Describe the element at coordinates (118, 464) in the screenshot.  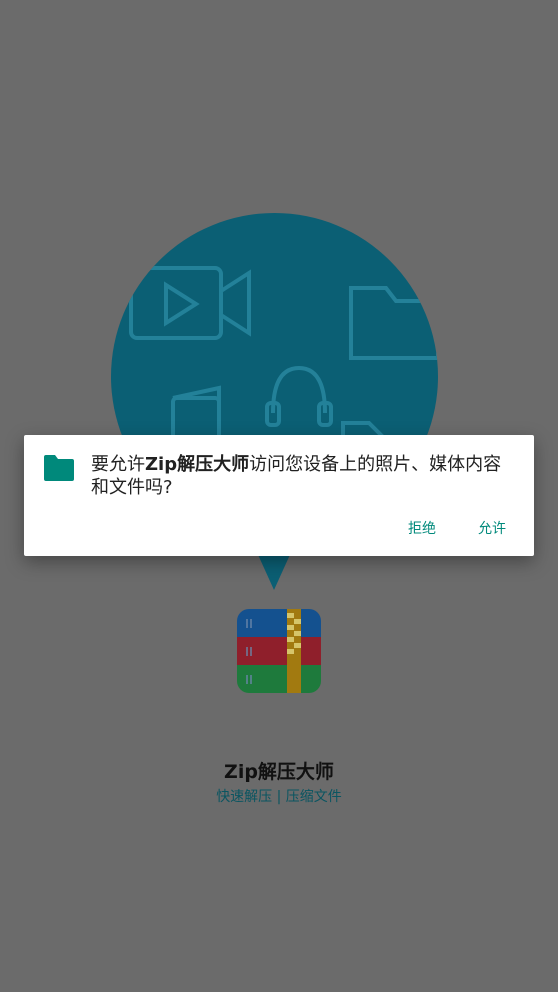
I see `message-prefix: 要允许` at that location.